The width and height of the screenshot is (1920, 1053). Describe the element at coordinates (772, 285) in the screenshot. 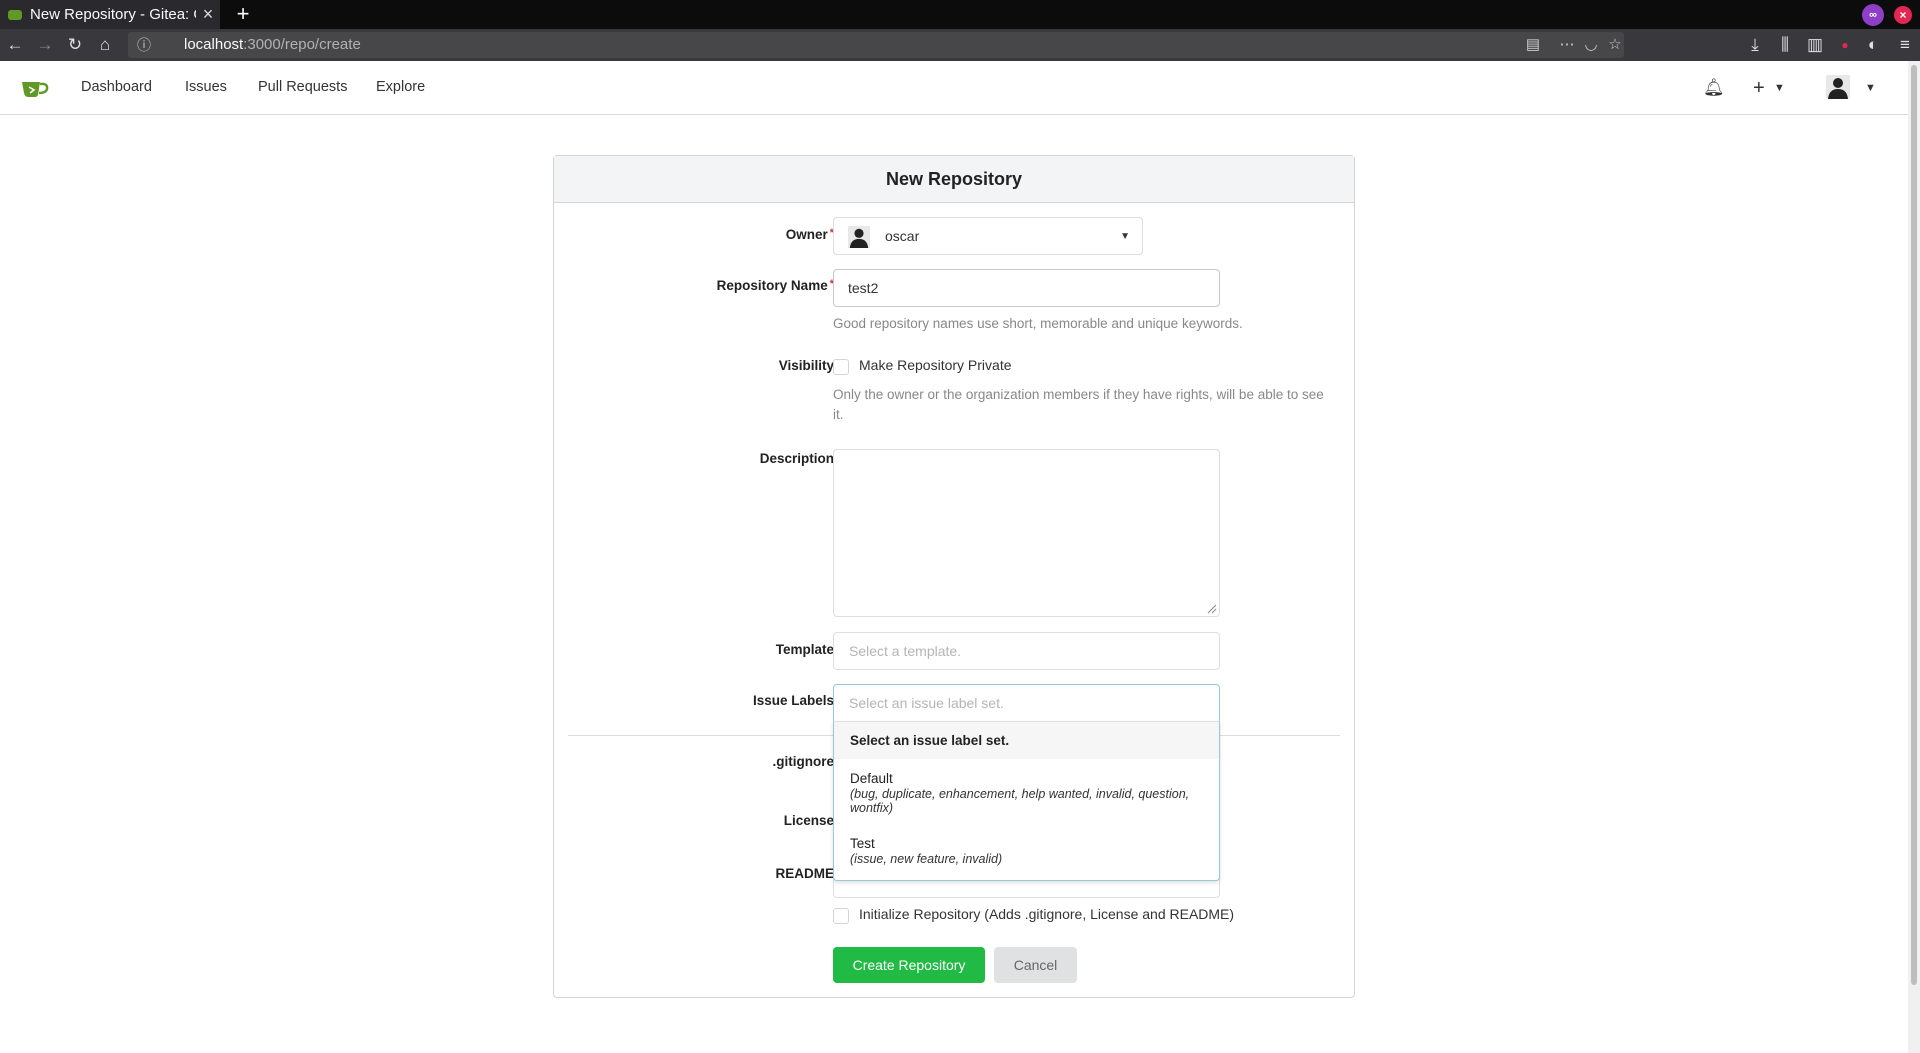

I see `repo-name-label-text: Repository Name` at that location.